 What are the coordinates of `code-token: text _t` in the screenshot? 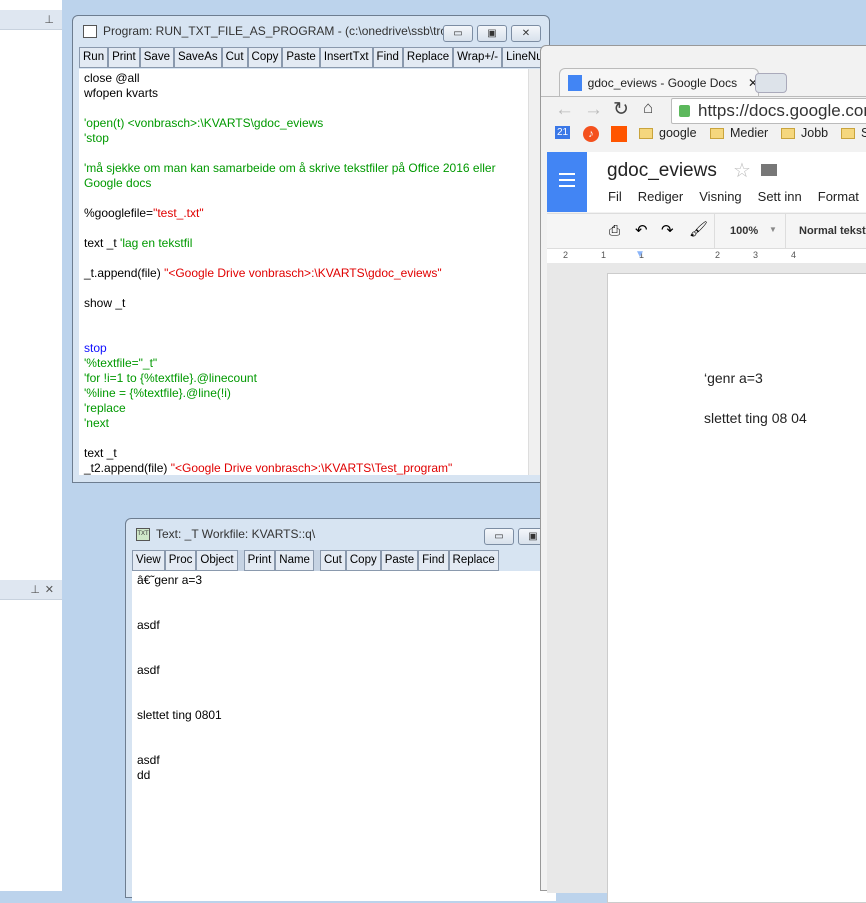 It's located at (102, 243).